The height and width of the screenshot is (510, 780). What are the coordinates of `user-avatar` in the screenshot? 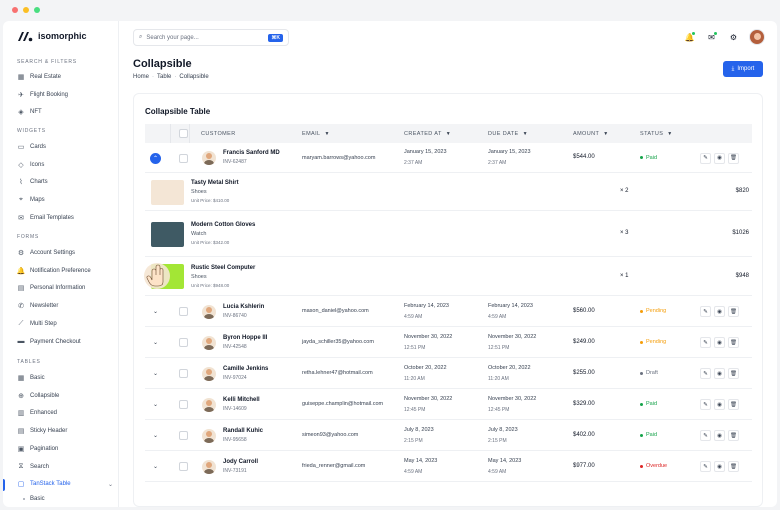 It's located at (757, 37).